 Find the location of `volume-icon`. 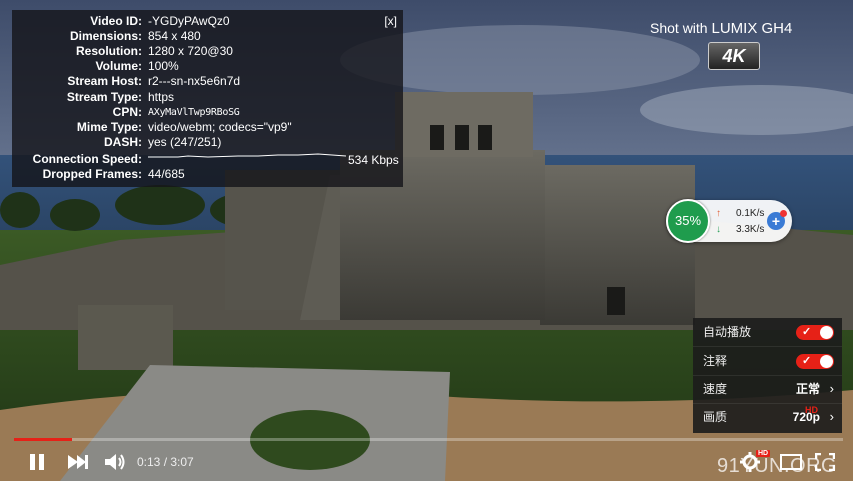

volume-icon is located at coordinates (115, 462).